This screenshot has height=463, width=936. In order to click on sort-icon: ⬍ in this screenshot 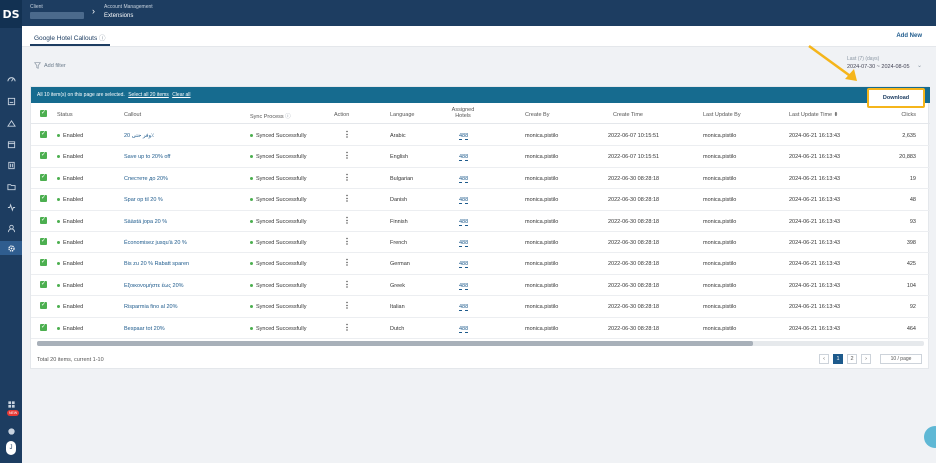, I will do `click(836, 115)`.